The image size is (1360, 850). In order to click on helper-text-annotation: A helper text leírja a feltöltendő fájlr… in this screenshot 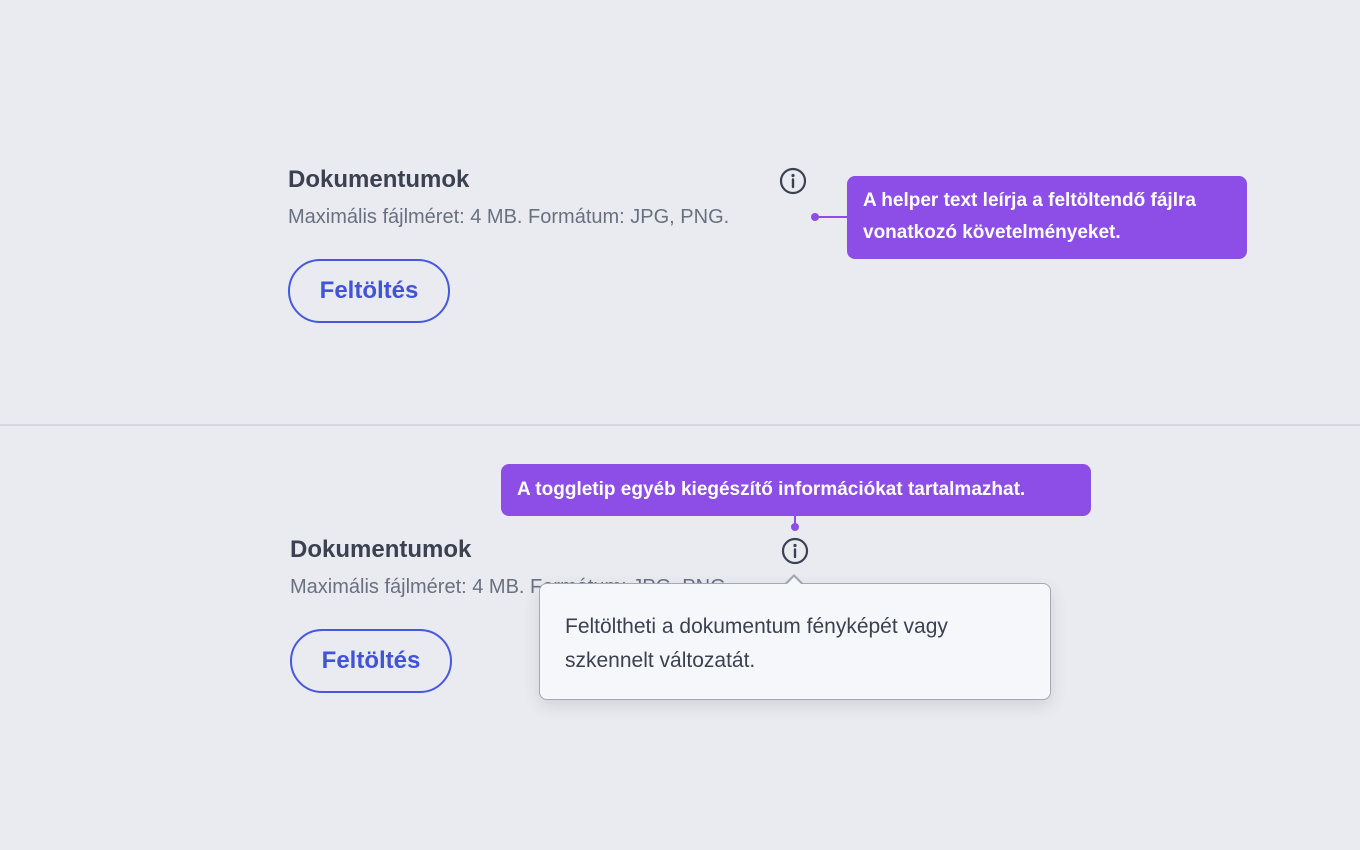, I will do `click(1047, 217)`.